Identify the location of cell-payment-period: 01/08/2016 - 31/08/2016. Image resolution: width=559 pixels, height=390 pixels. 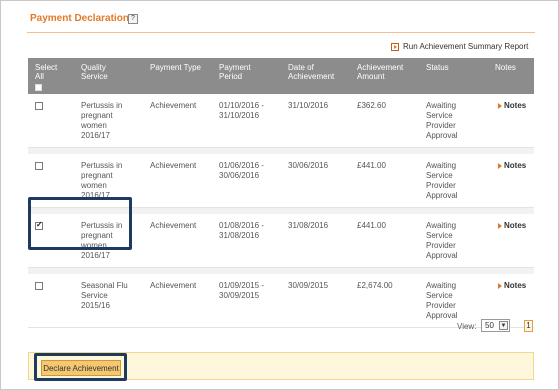
(241, 230).